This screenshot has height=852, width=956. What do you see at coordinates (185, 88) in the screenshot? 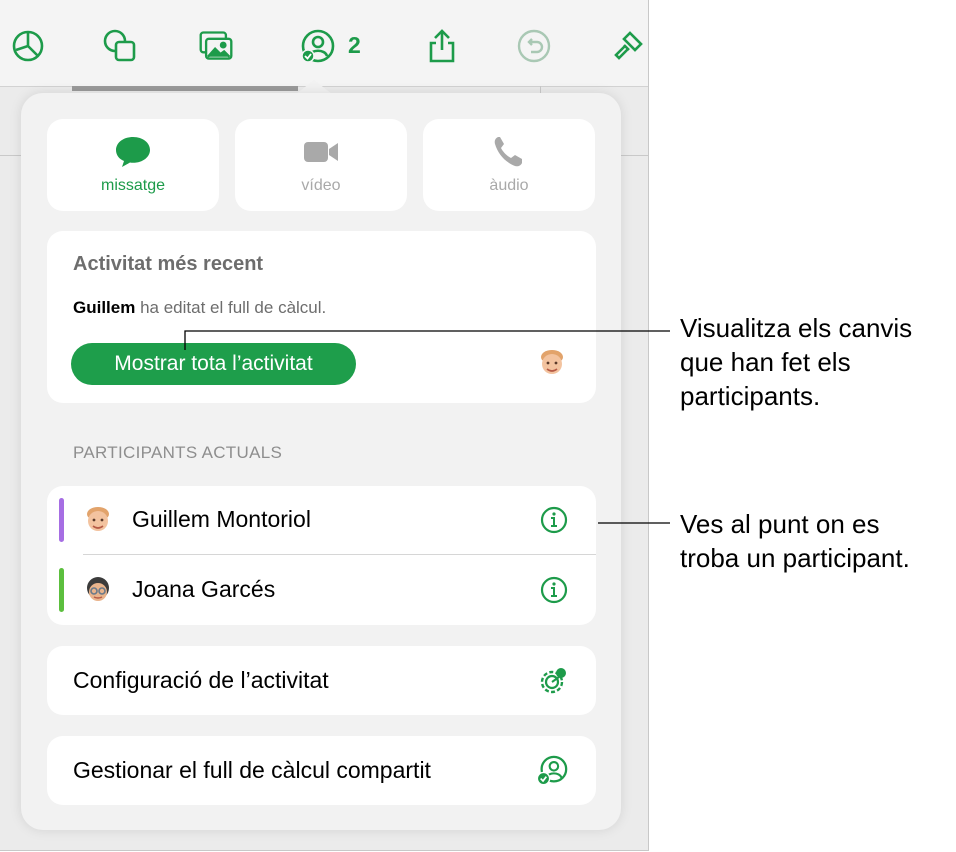
I see `sheet-tab-indicator` at bounding box center [185, 88].